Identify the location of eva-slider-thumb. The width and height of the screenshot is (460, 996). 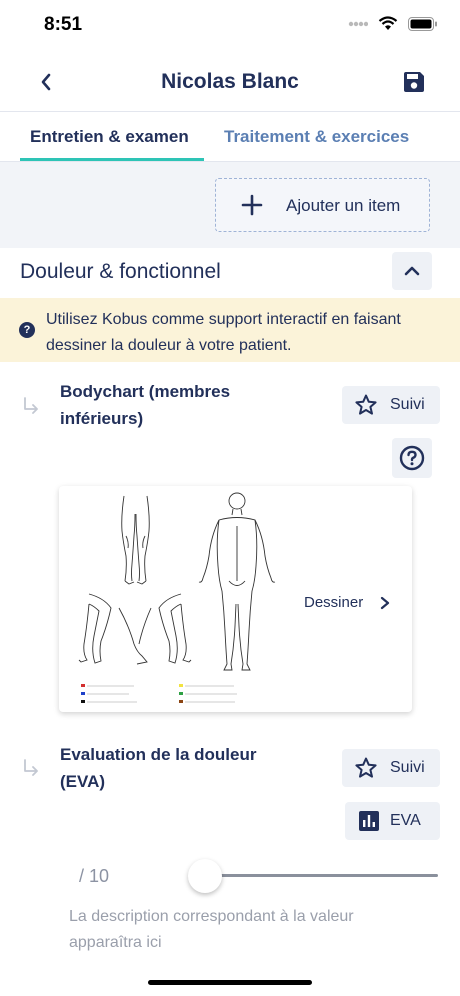
(205, 876).